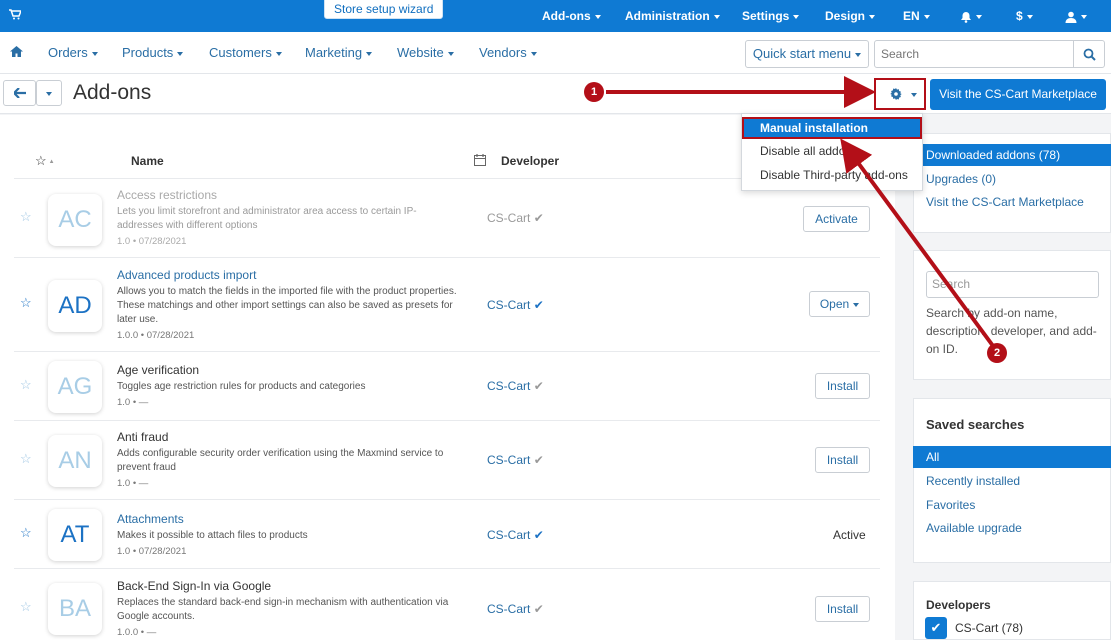 The height and width of the screenshot is (640, 1111). What do you see at coordinates (1012, 481) in the screenshot?
I see `saved-search-recent: Recently installed` at bounding box center [1012, 481].